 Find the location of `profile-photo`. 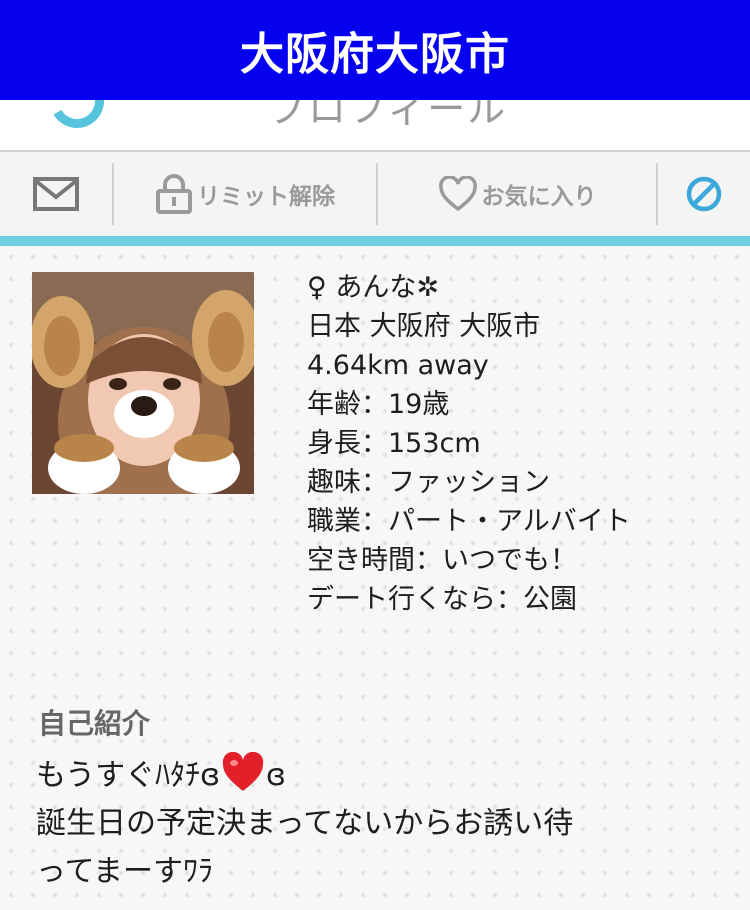

profile-photo is located at coordinates (143, 383).